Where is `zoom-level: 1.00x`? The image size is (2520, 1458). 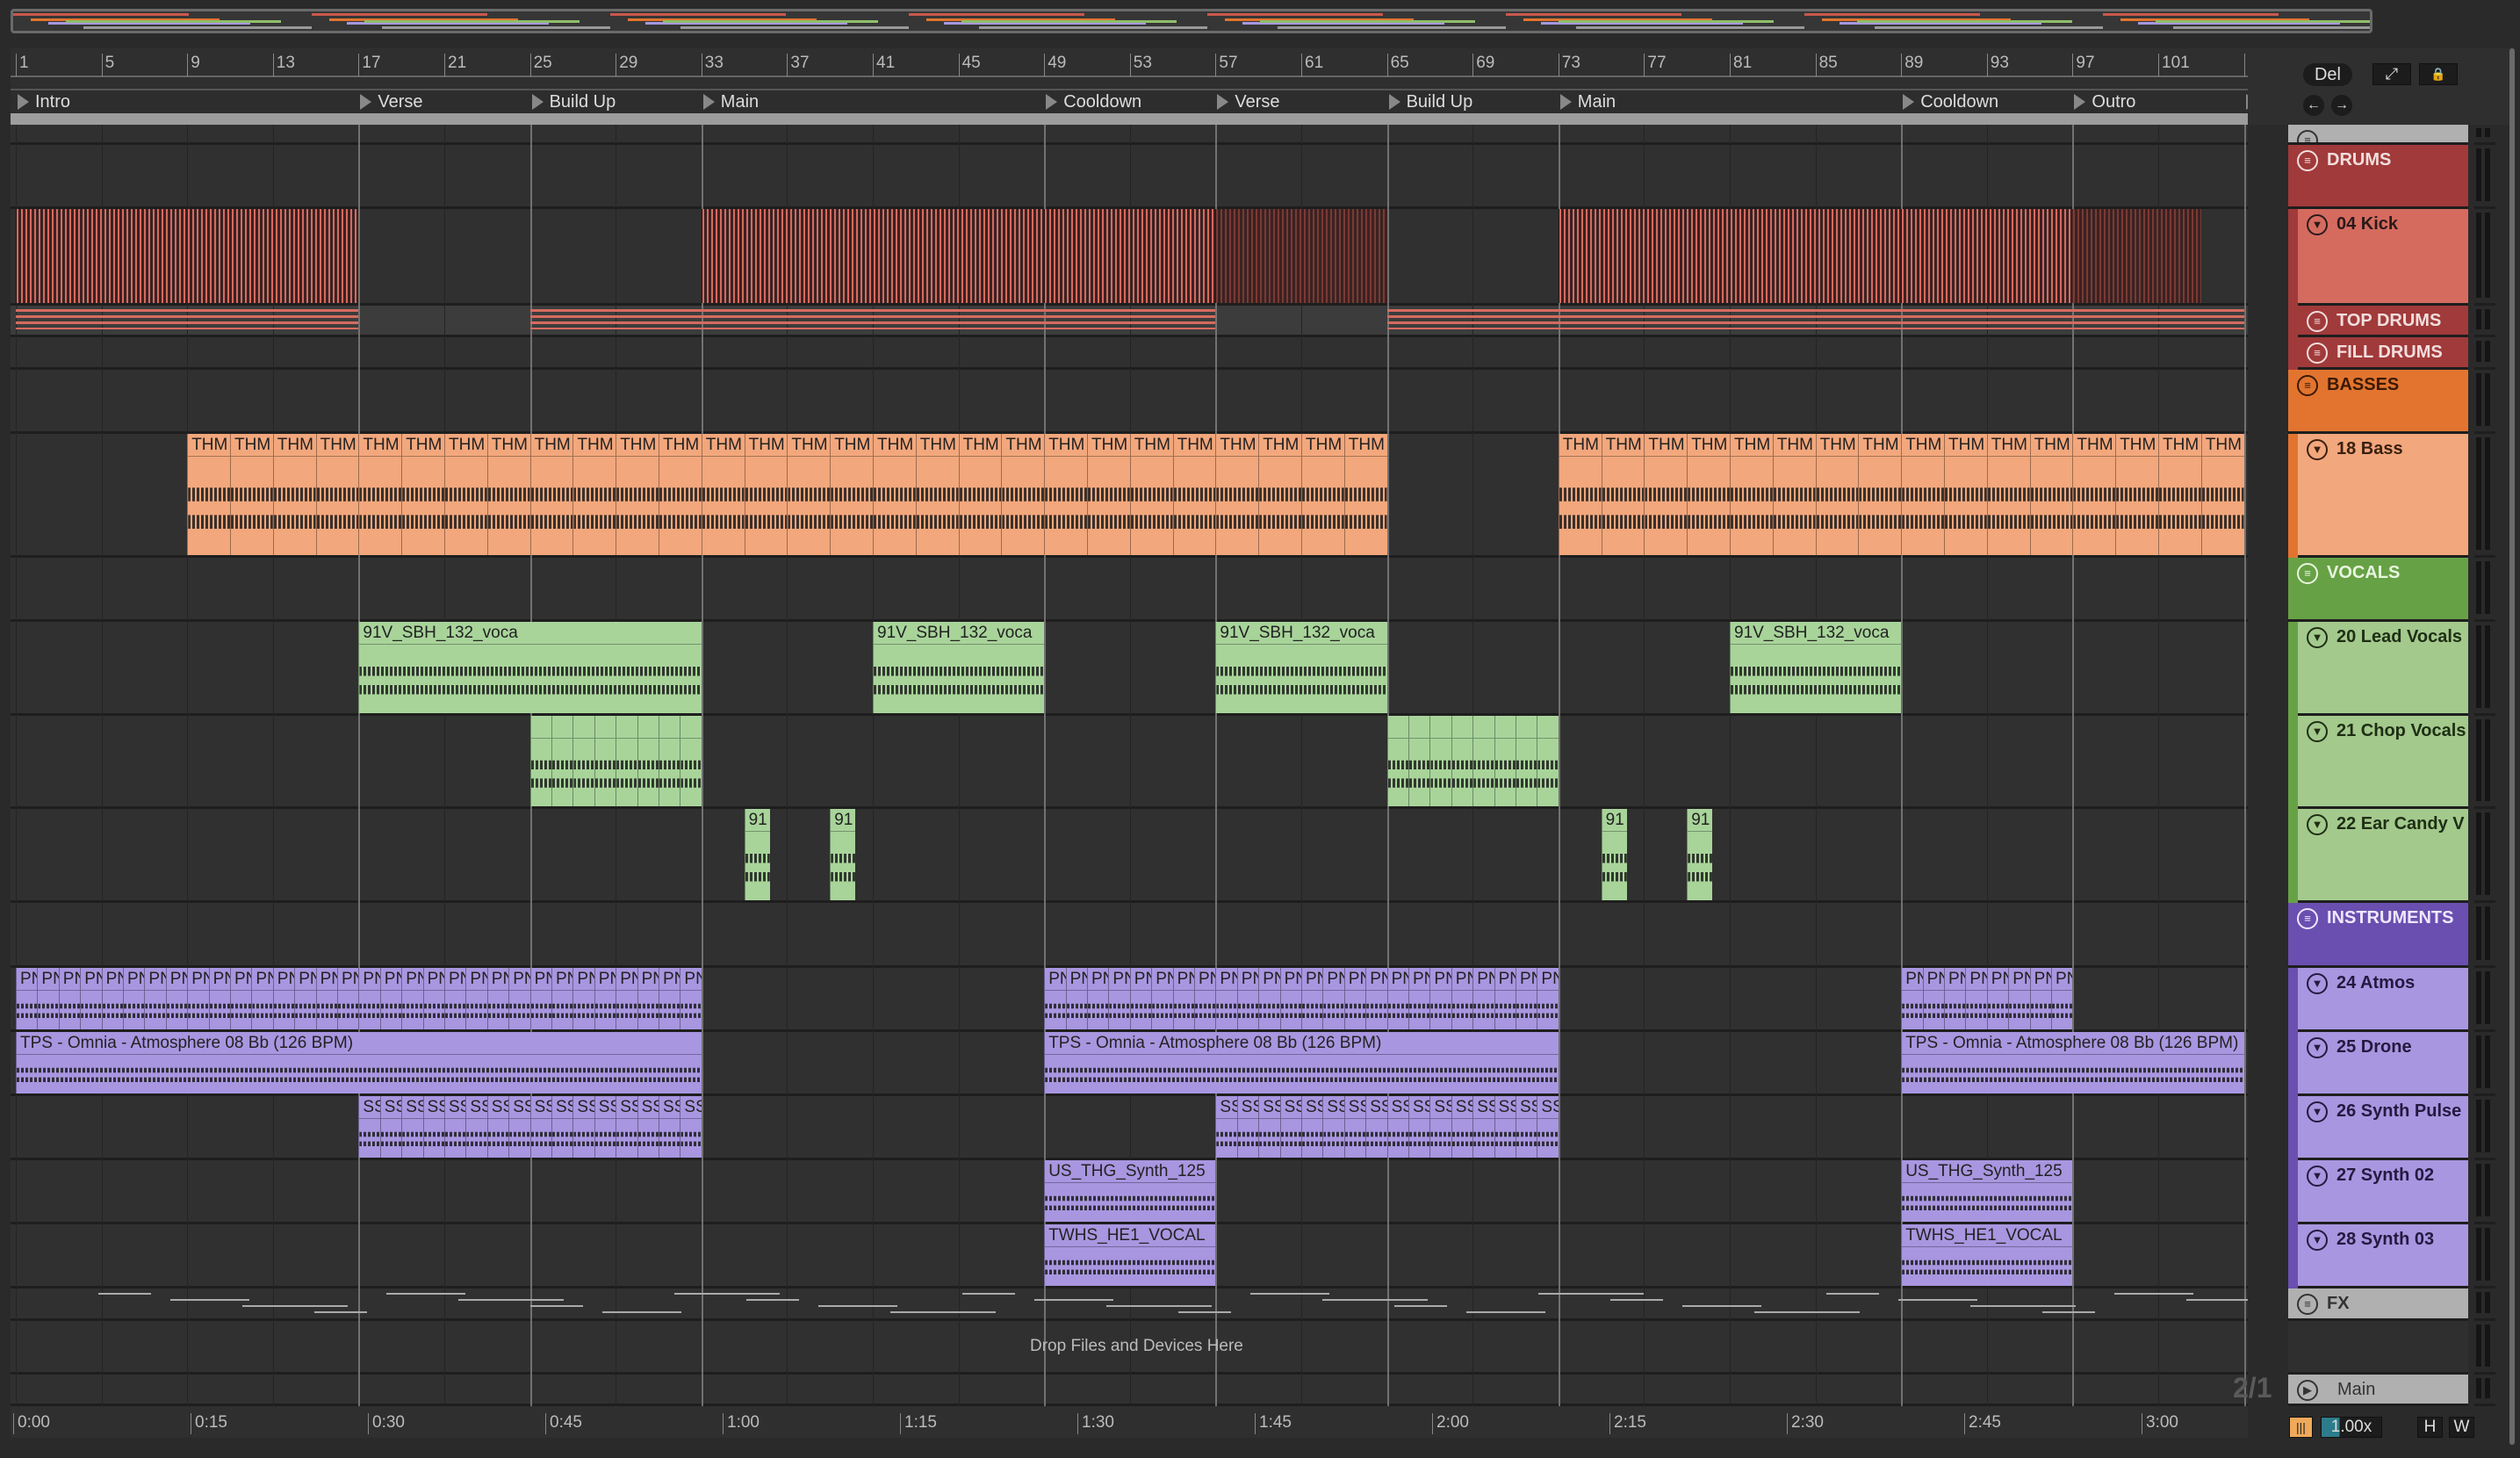 zoom-level: 1.00x is located at coordinates (2351, 1427).